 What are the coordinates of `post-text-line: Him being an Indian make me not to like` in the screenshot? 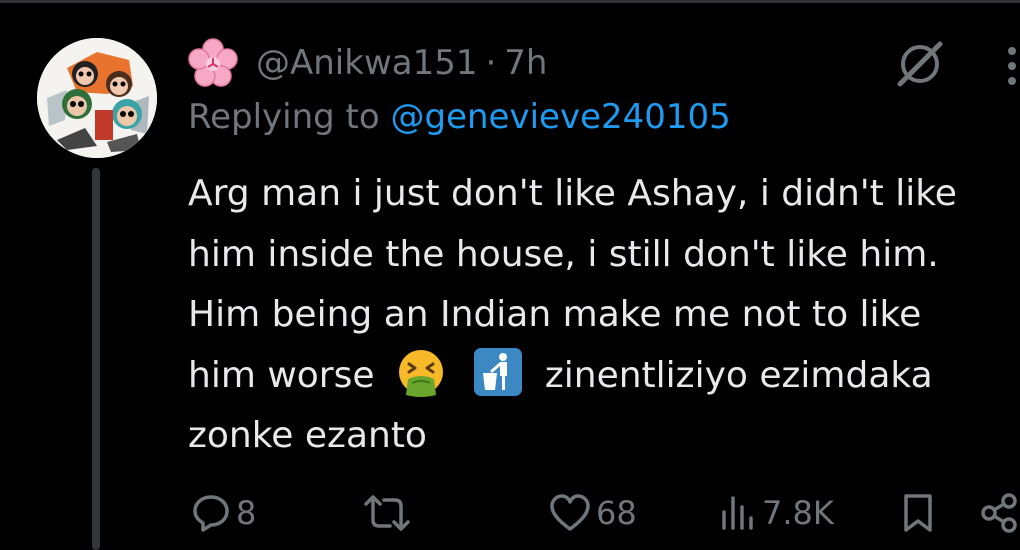 It's located at (555, 314).